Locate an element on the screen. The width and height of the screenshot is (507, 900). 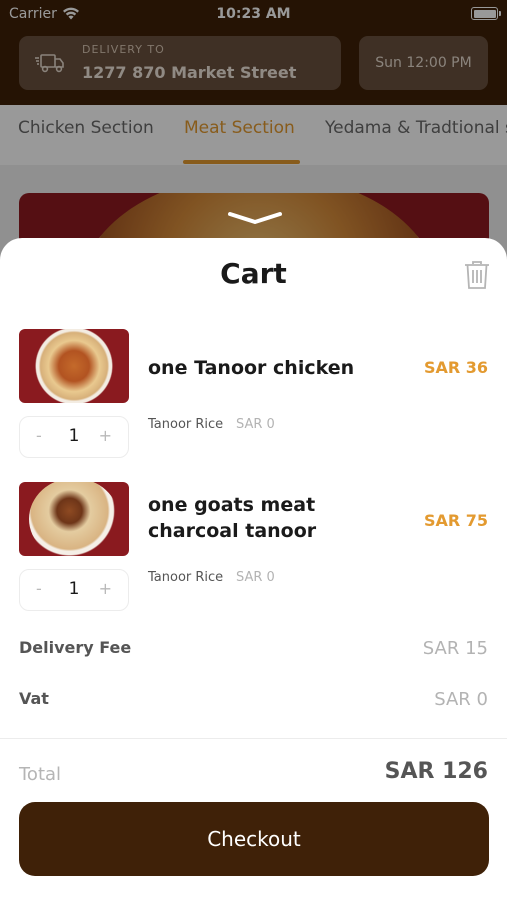
delivery-fee-label: Delivery Fee is located at coordinates (75, 647).